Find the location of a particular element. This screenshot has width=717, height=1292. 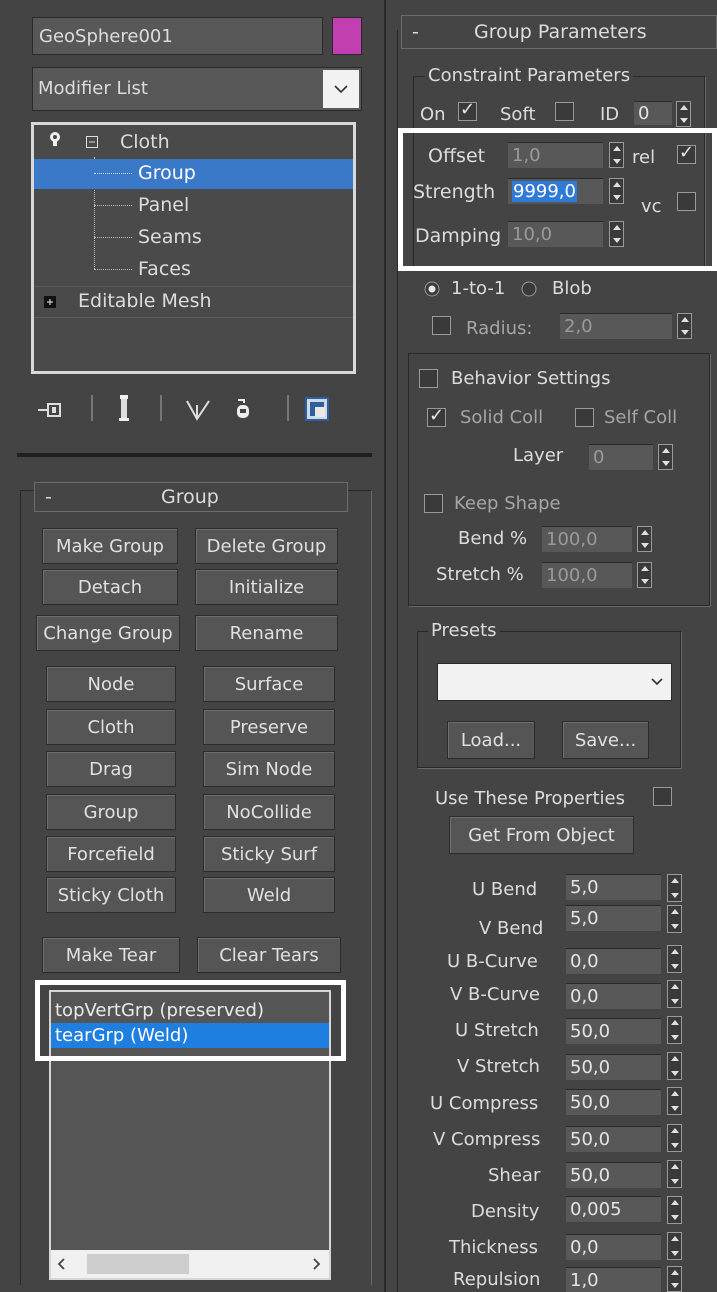

use-these-properties-checkbox is located at coordinates (662, 796).